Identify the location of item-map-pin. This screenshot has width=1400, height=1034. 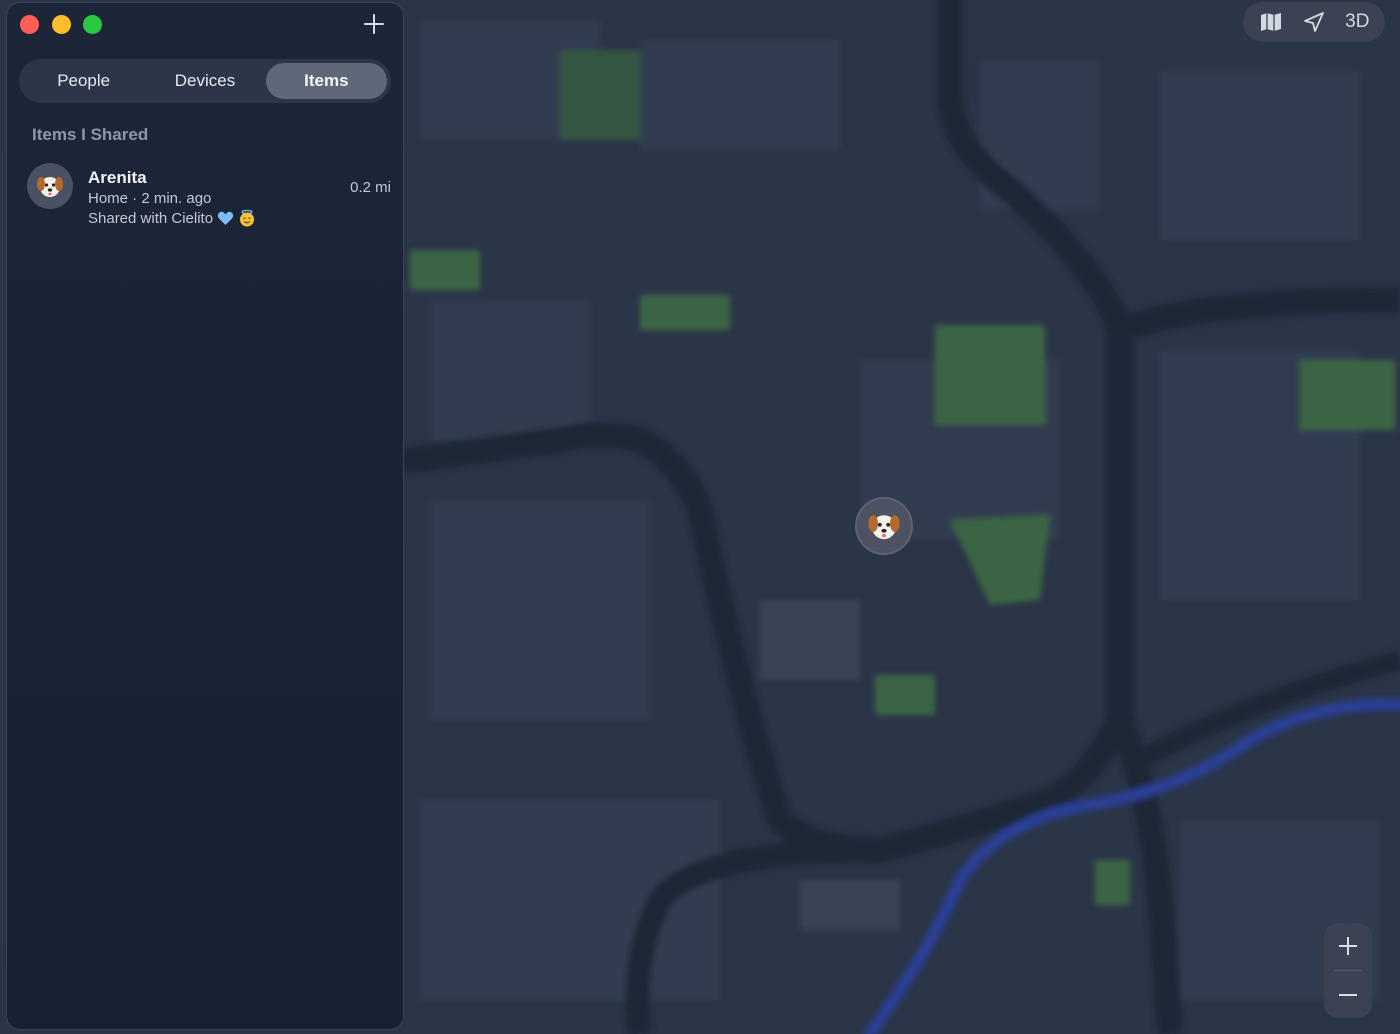
(884, 526).